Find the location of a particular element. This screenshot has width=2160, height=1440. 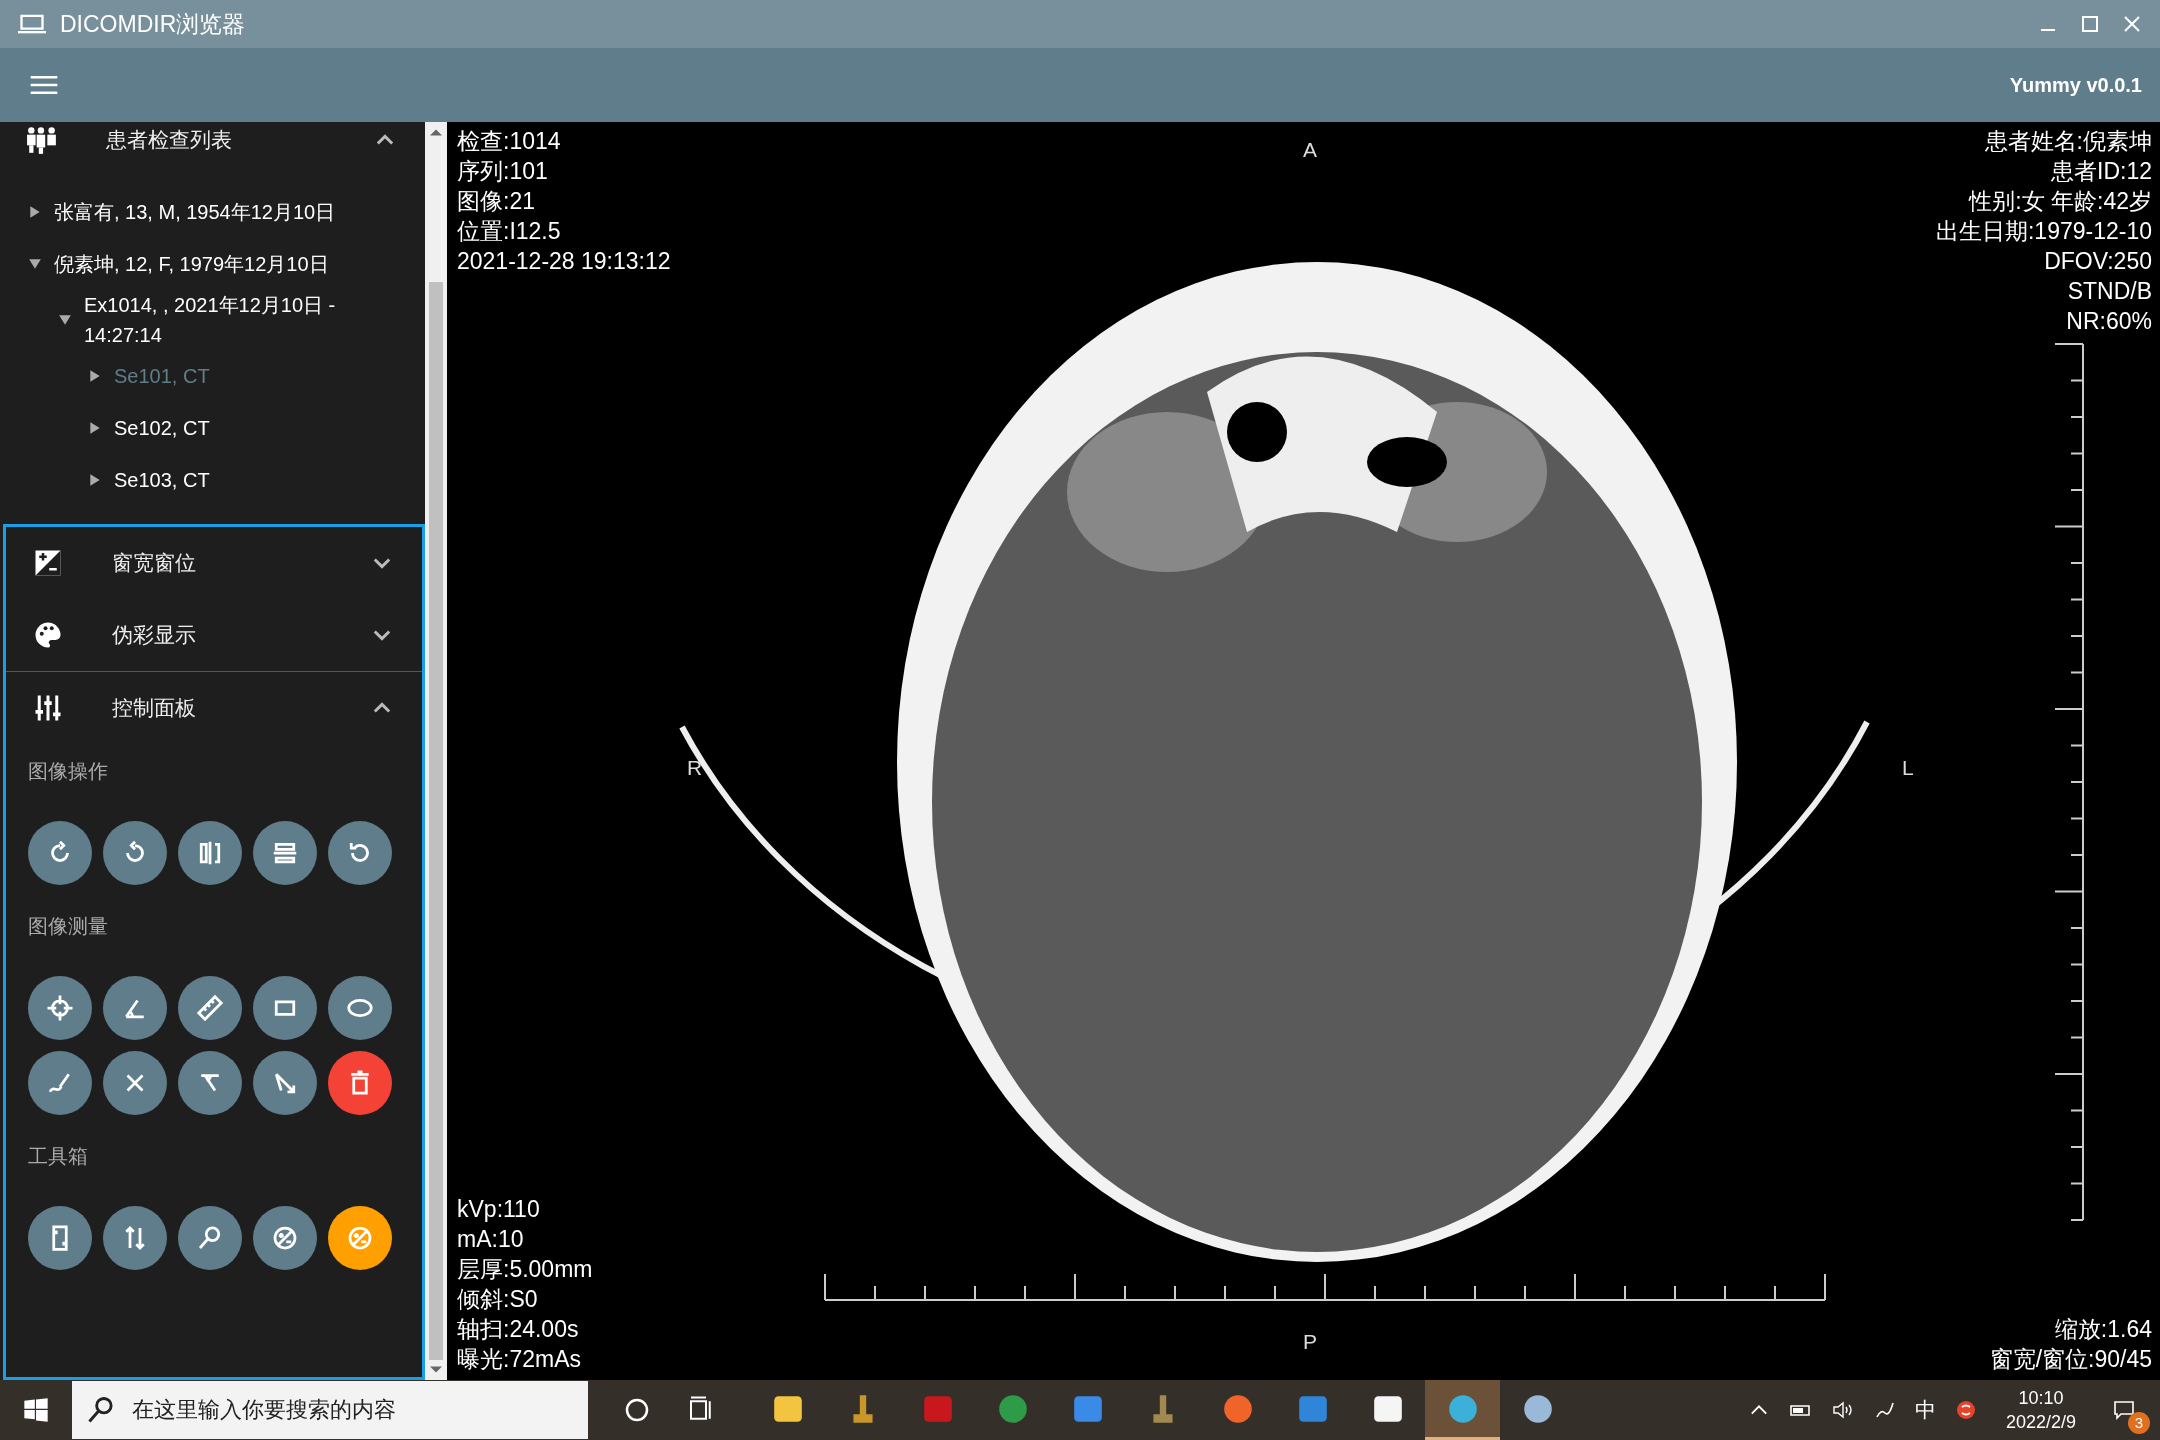

overlay-text: 轴扫:24.00s is located at coordinates (518, 1329).